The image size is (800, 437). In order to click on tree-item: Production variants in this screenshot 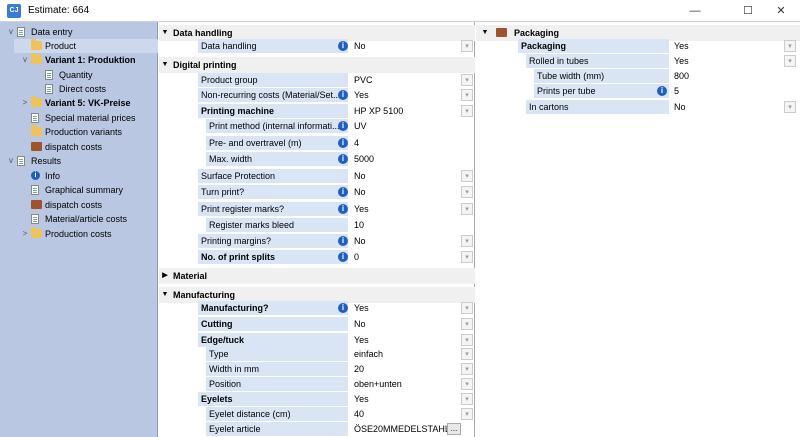, I will do `click(78, 132)`.